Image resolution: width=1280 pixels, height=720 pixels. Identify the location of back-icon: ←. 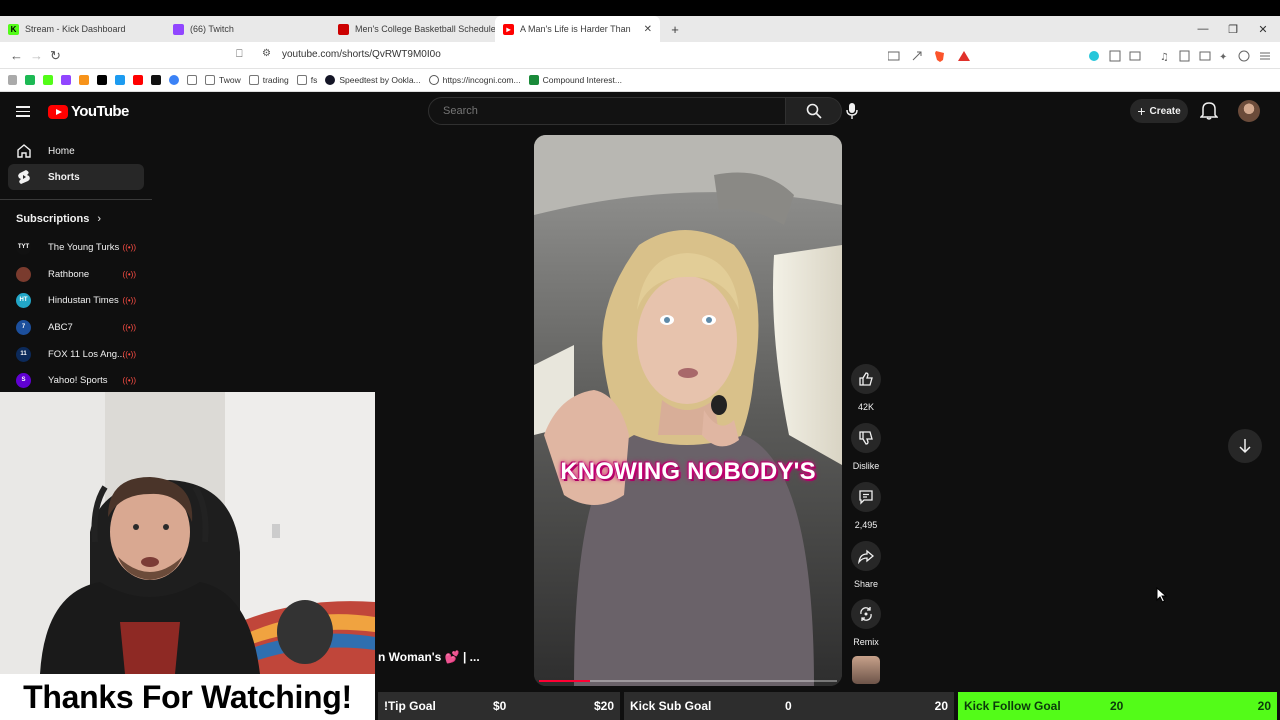
(16, 55).